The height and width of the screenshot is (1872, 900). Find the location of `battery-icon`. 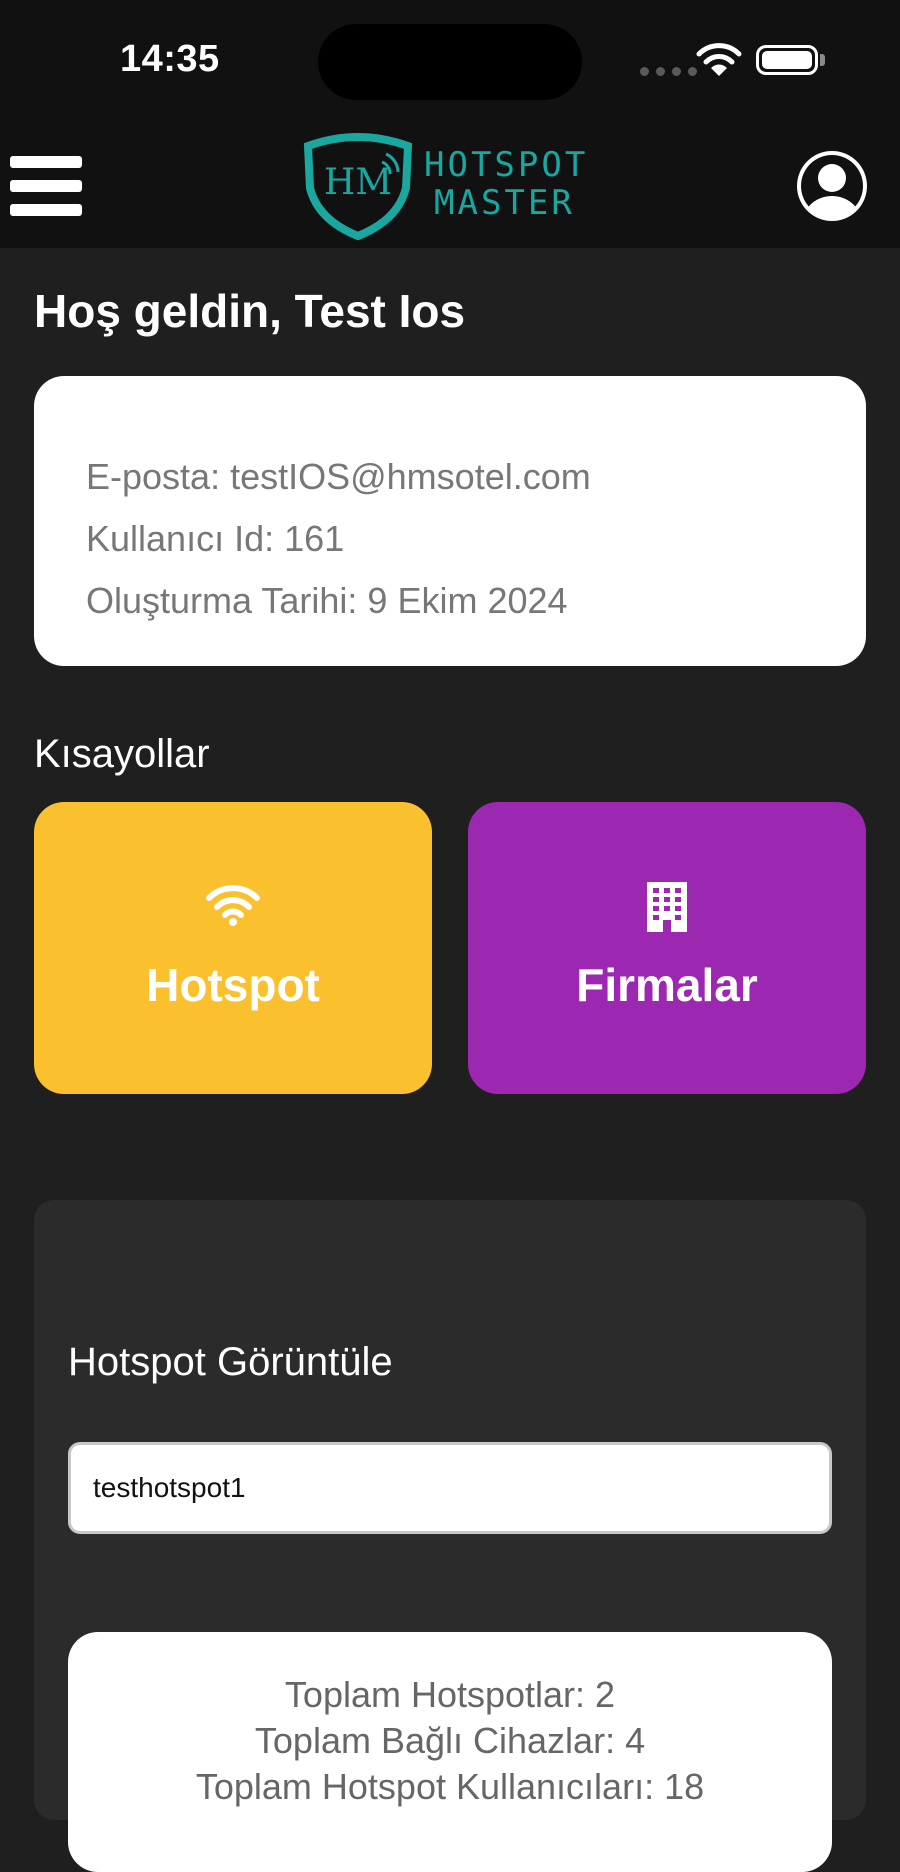

battery-icon is located at coordinates (787, 60).